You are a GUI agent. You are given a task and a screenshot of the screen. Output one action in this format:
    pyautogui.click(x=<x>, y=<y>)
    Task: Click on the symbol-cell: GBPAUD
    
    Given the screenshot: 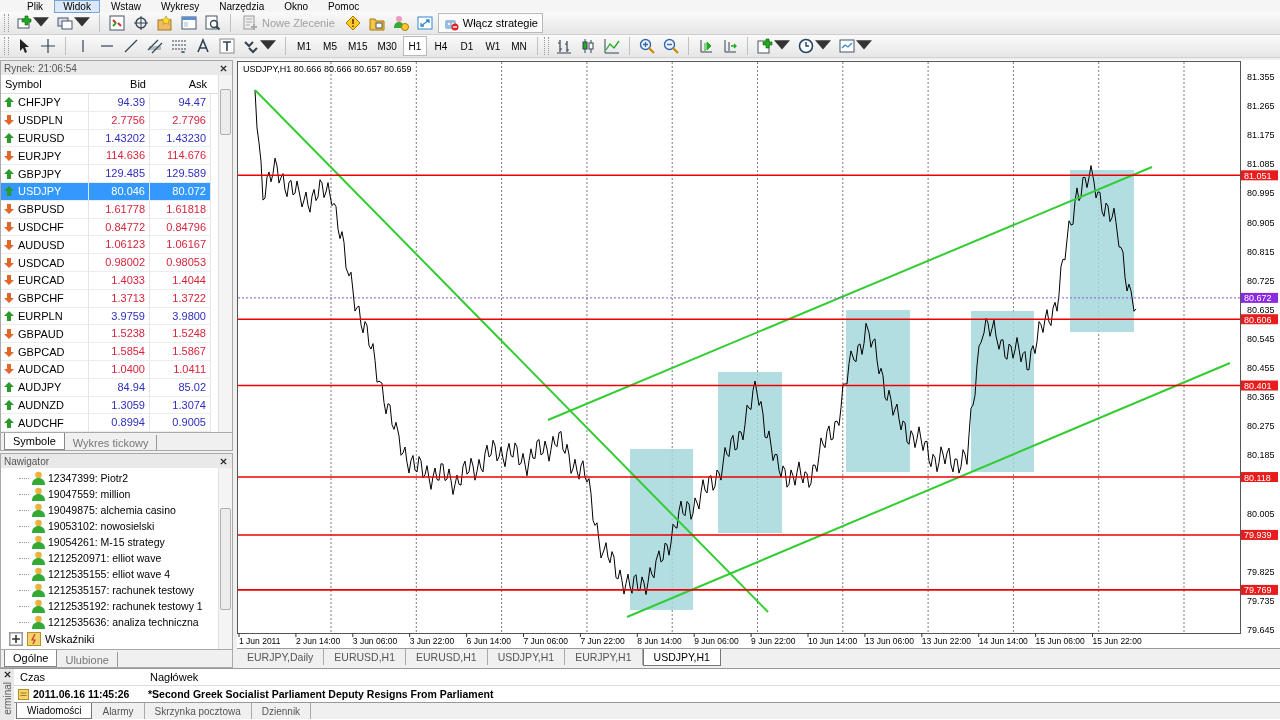 What is the action you would take?
    pyautogui.click(x=45, y=334)
    